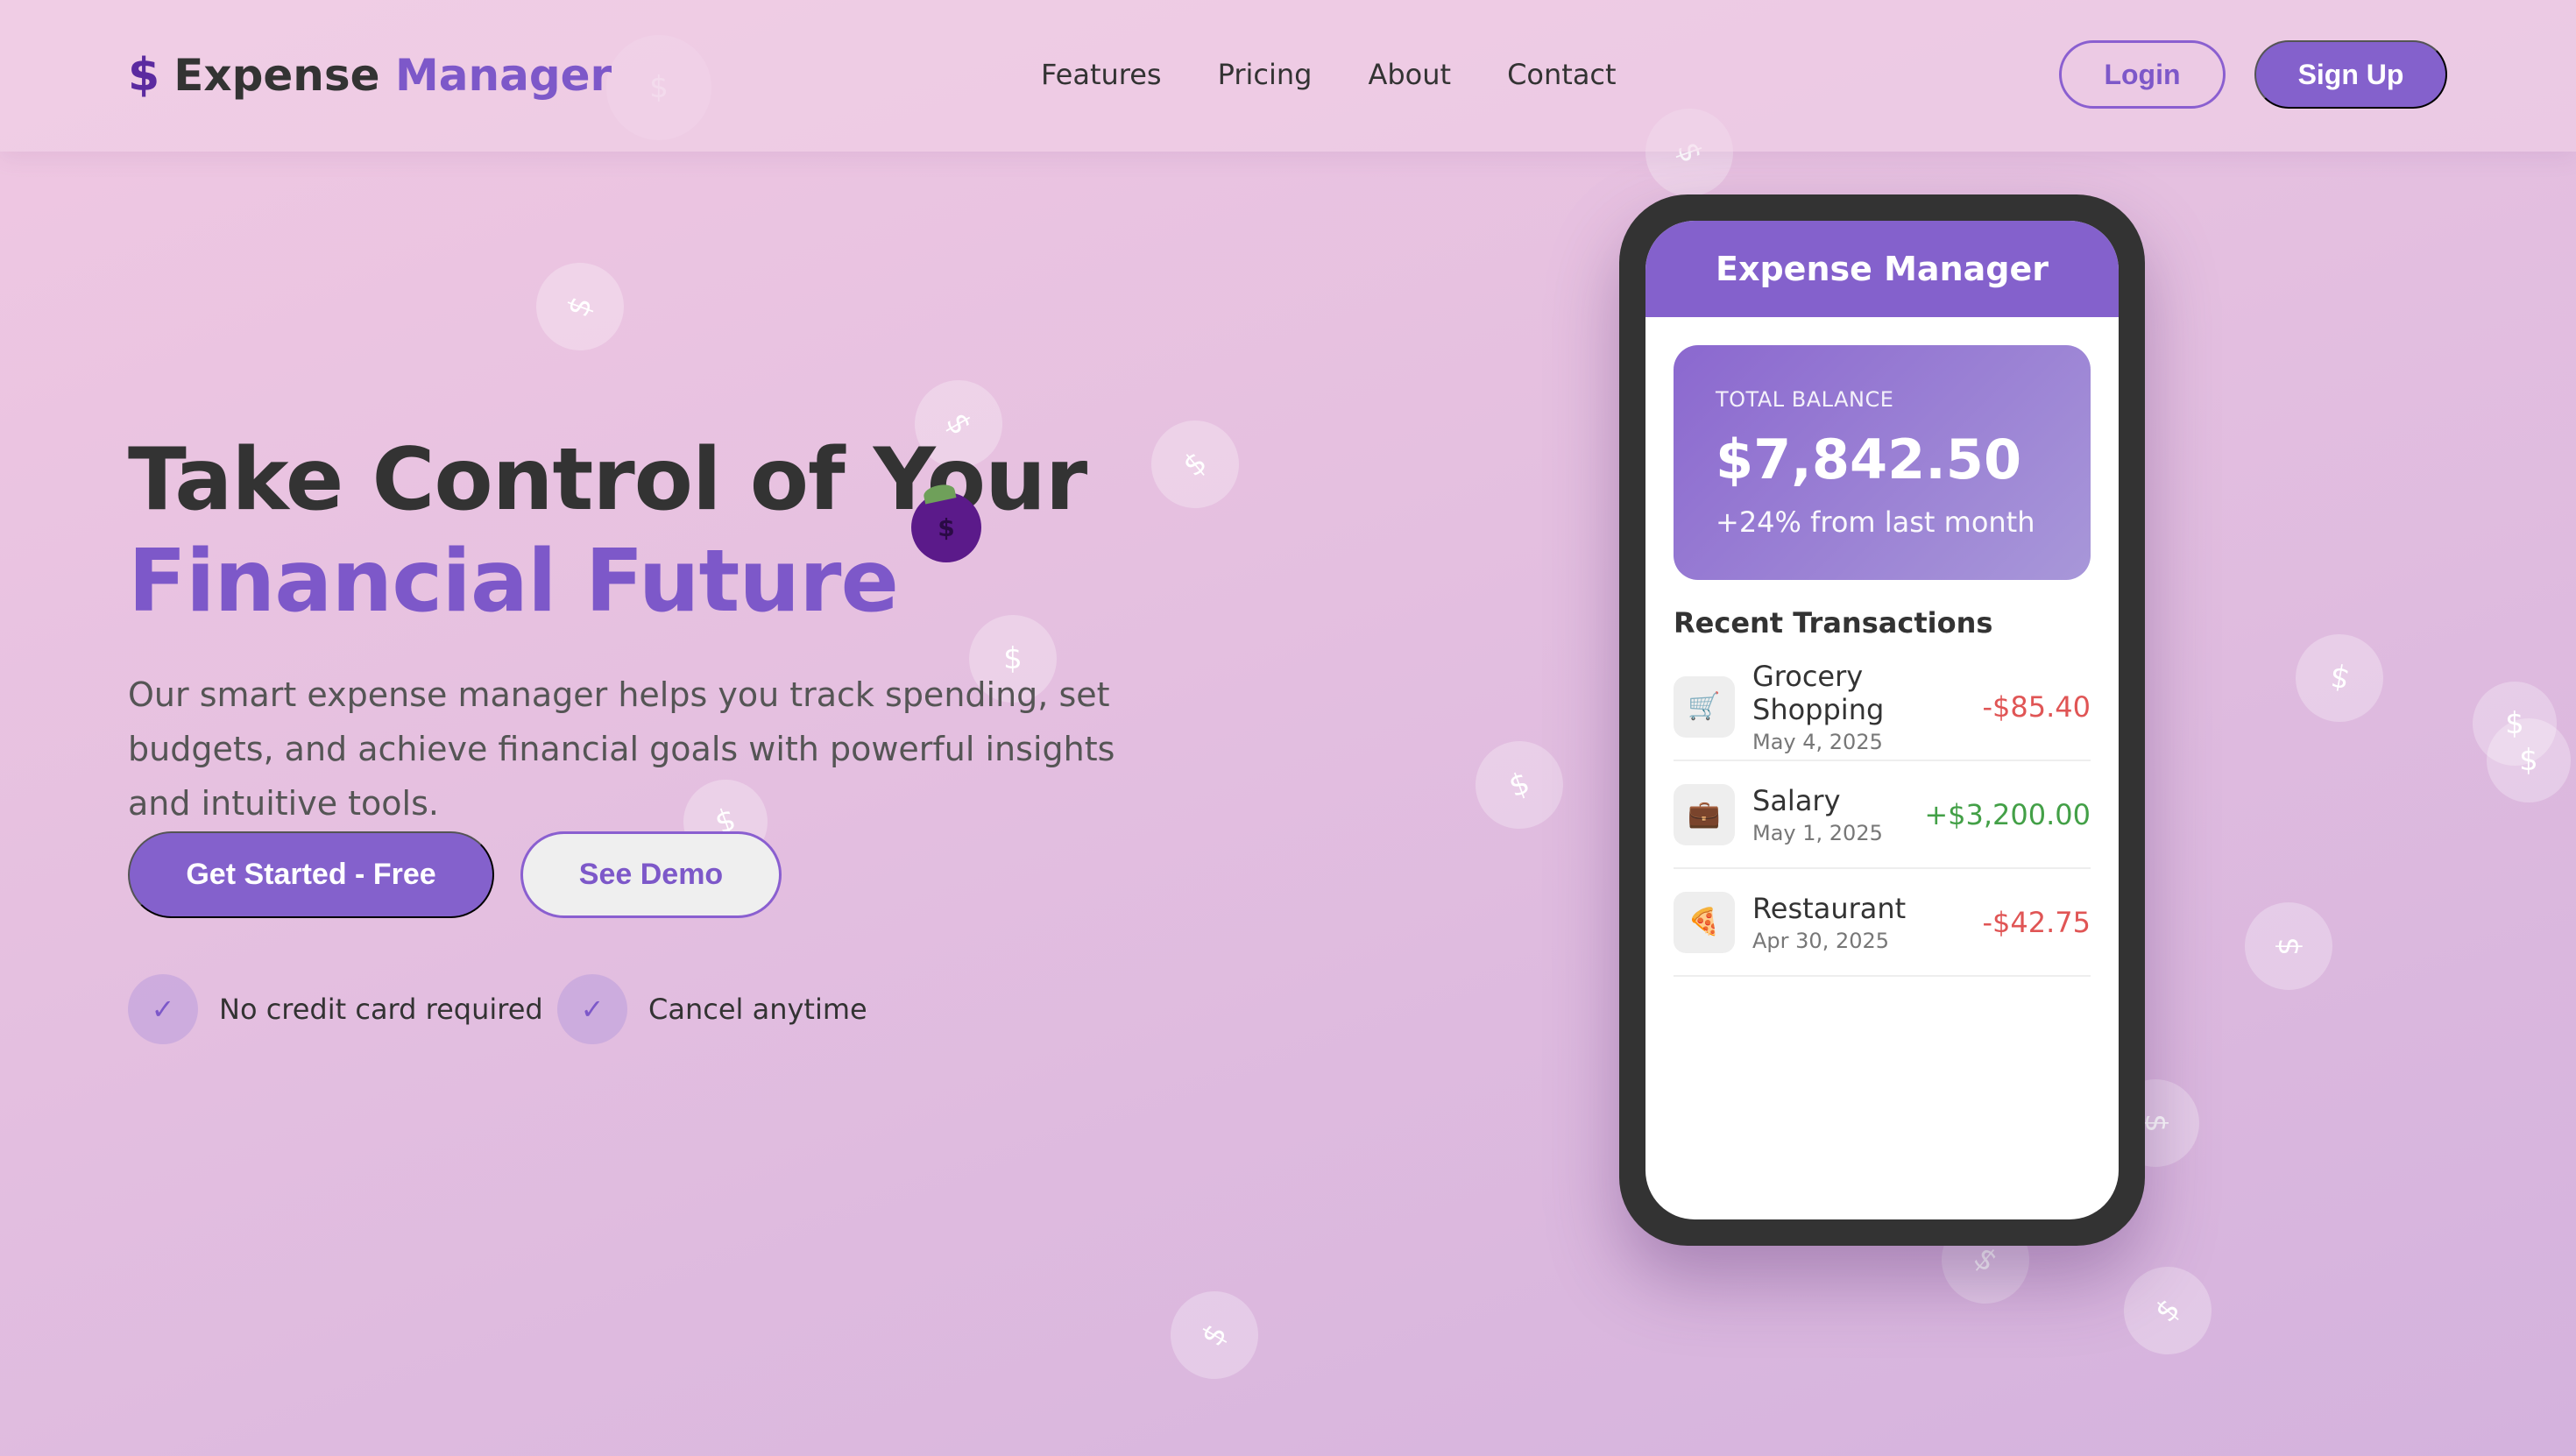  Describe the element at coordinates (2036, 922) in the screenshot. I see `transaction-amount: -$42.75` at that location.